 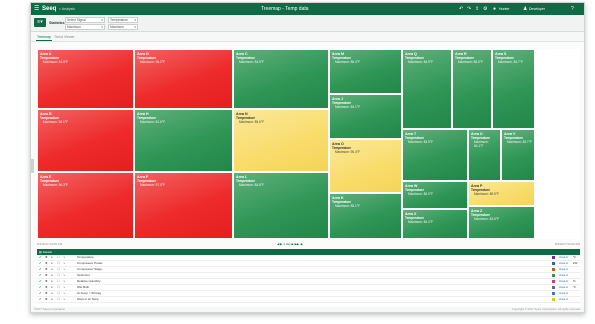 What do you see at coordinates (289, 244) in the screenshot?
I see `time-navigation: ◀ ▶ 1 day ▶ ▶▶ ◀` at bounding box center [289, 244].